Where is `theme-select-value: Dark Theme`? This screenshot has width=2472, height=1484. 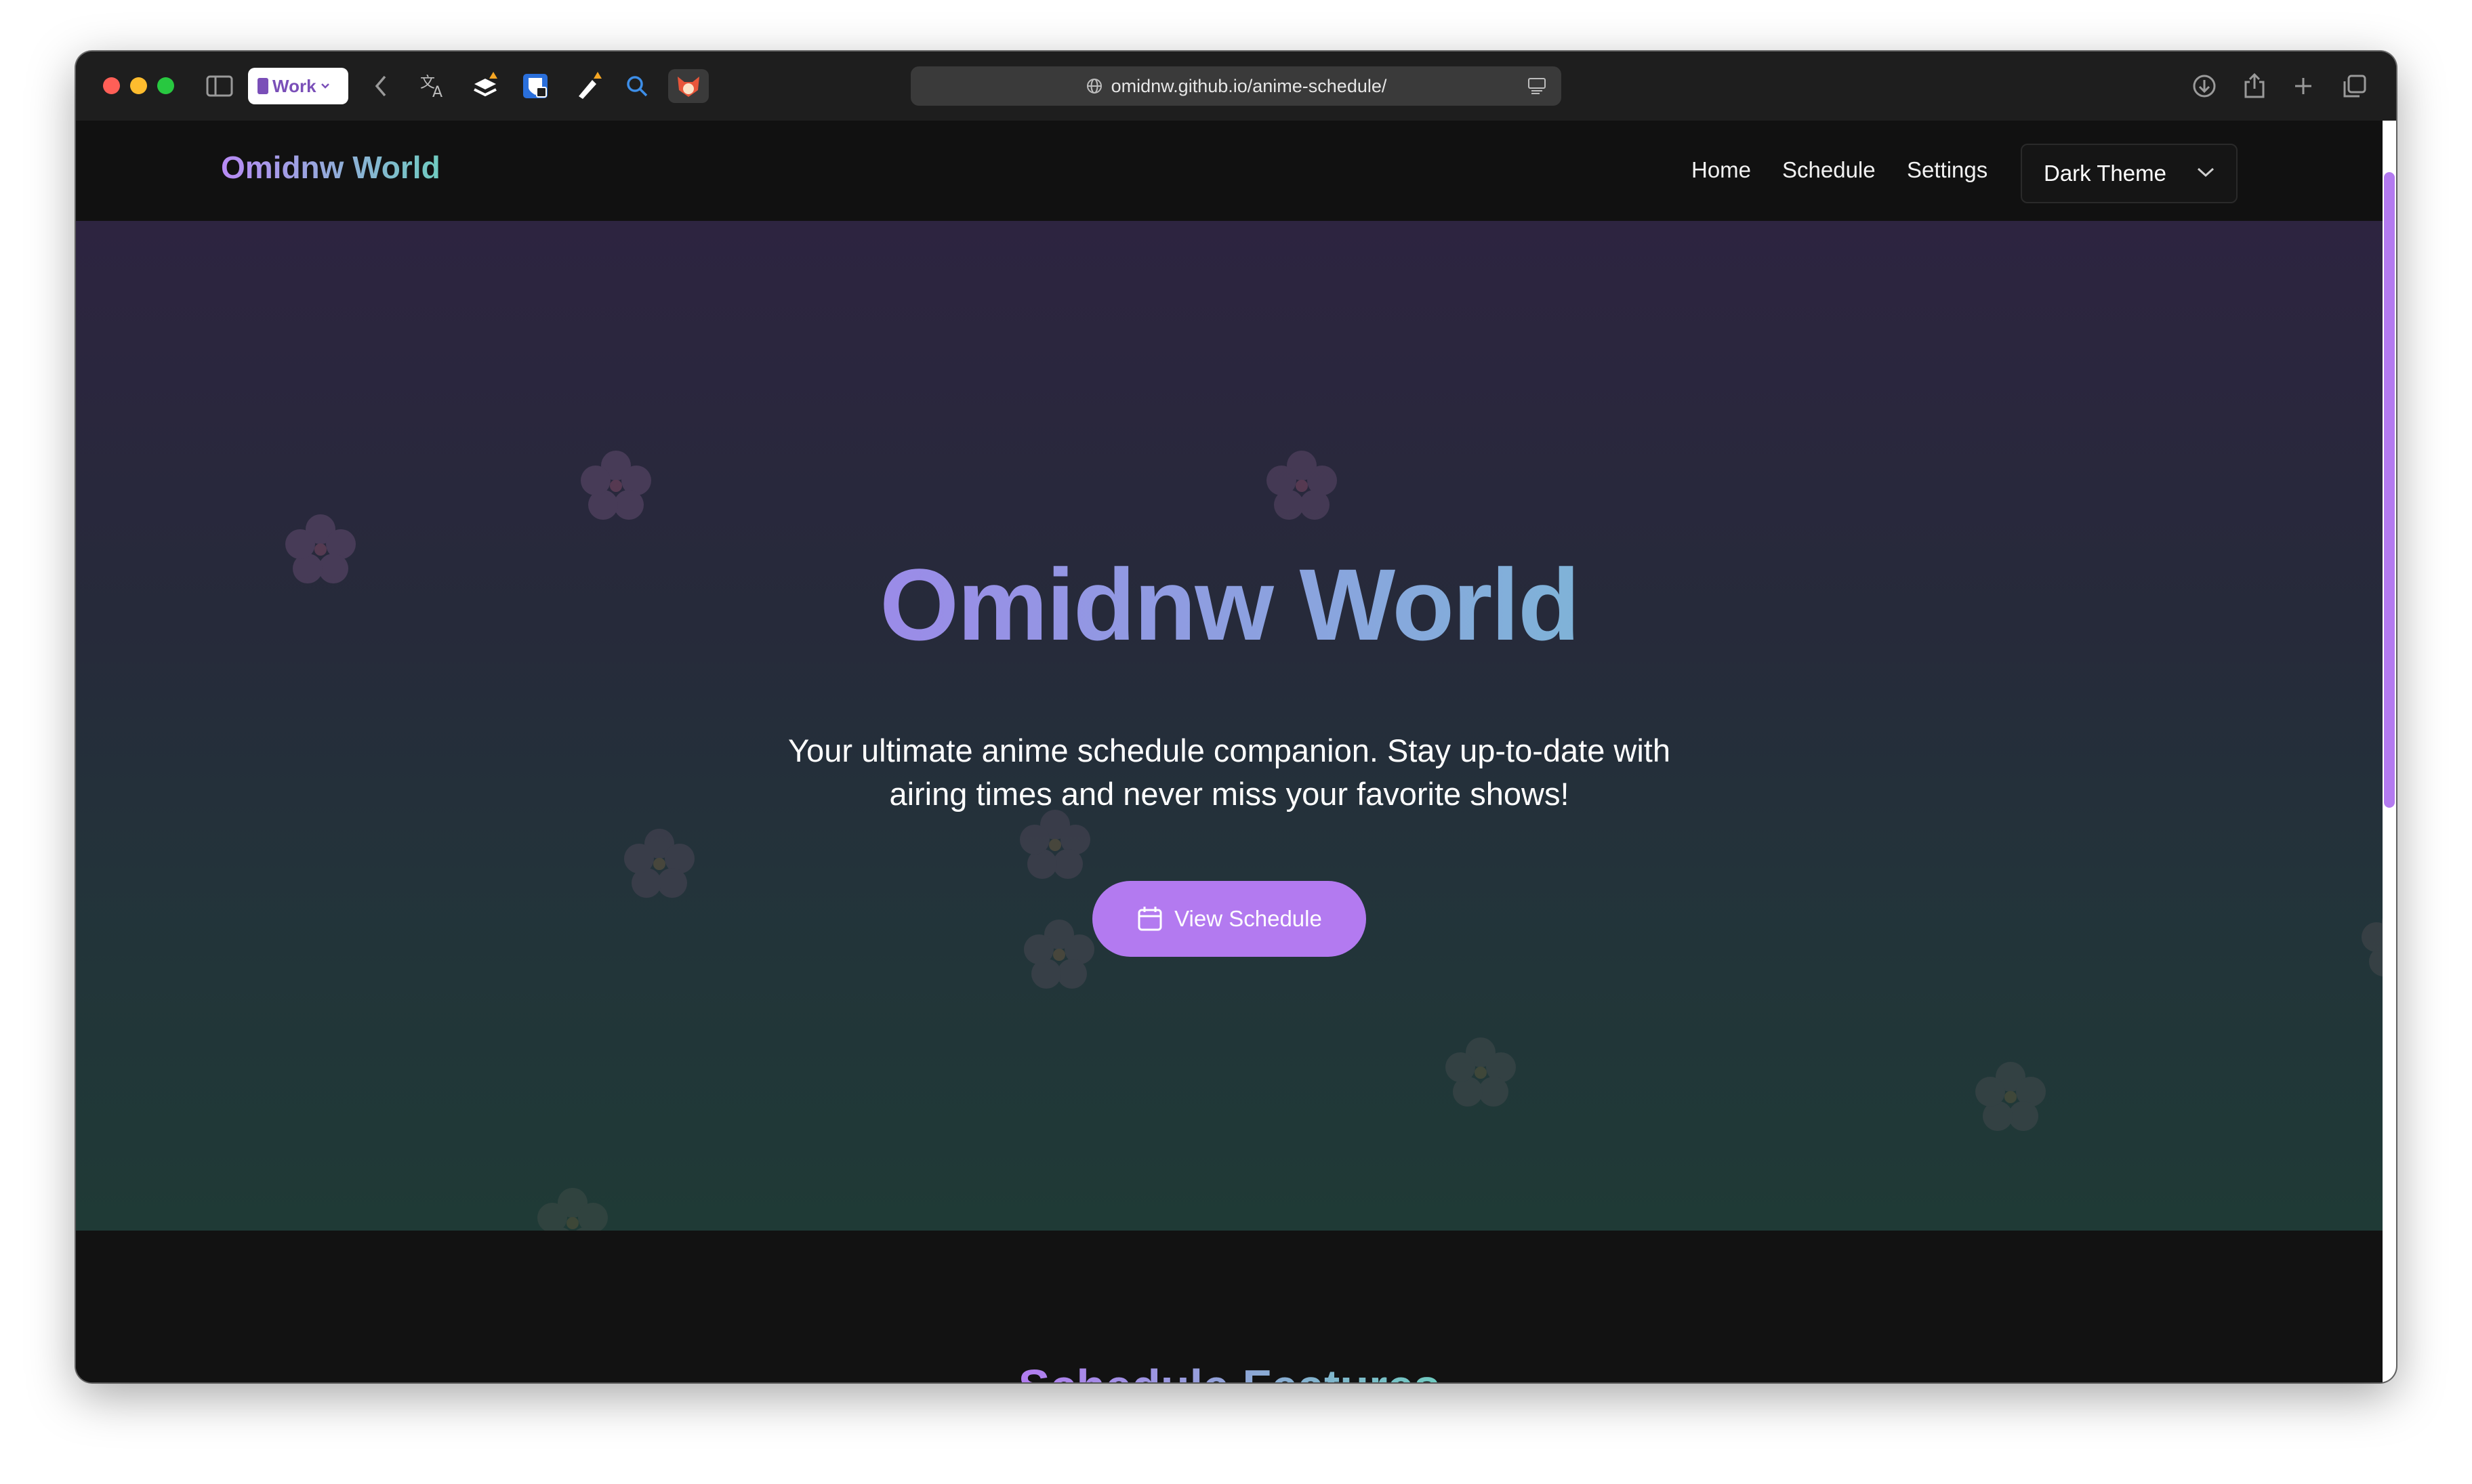
theme-select-value: Dark Theme is located at coordinates (2105, 173).